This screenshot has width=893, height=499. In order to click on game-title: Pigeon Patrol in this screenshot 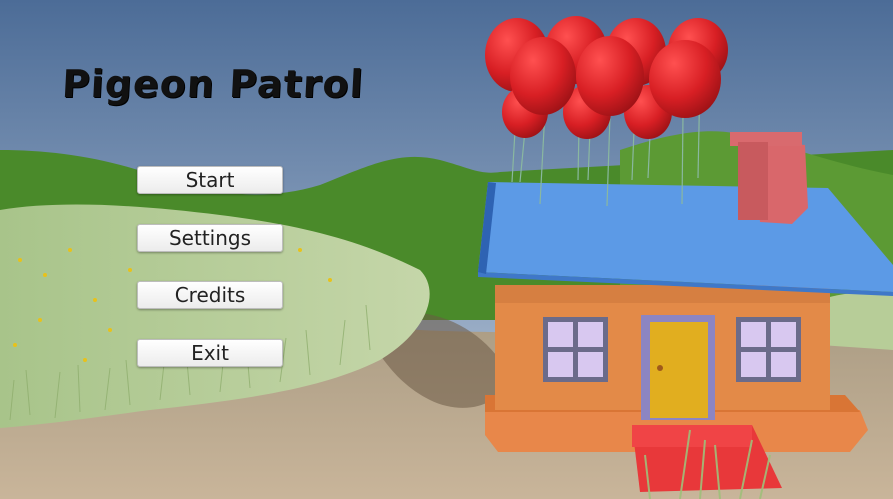, I will do `click(212, 84)`.